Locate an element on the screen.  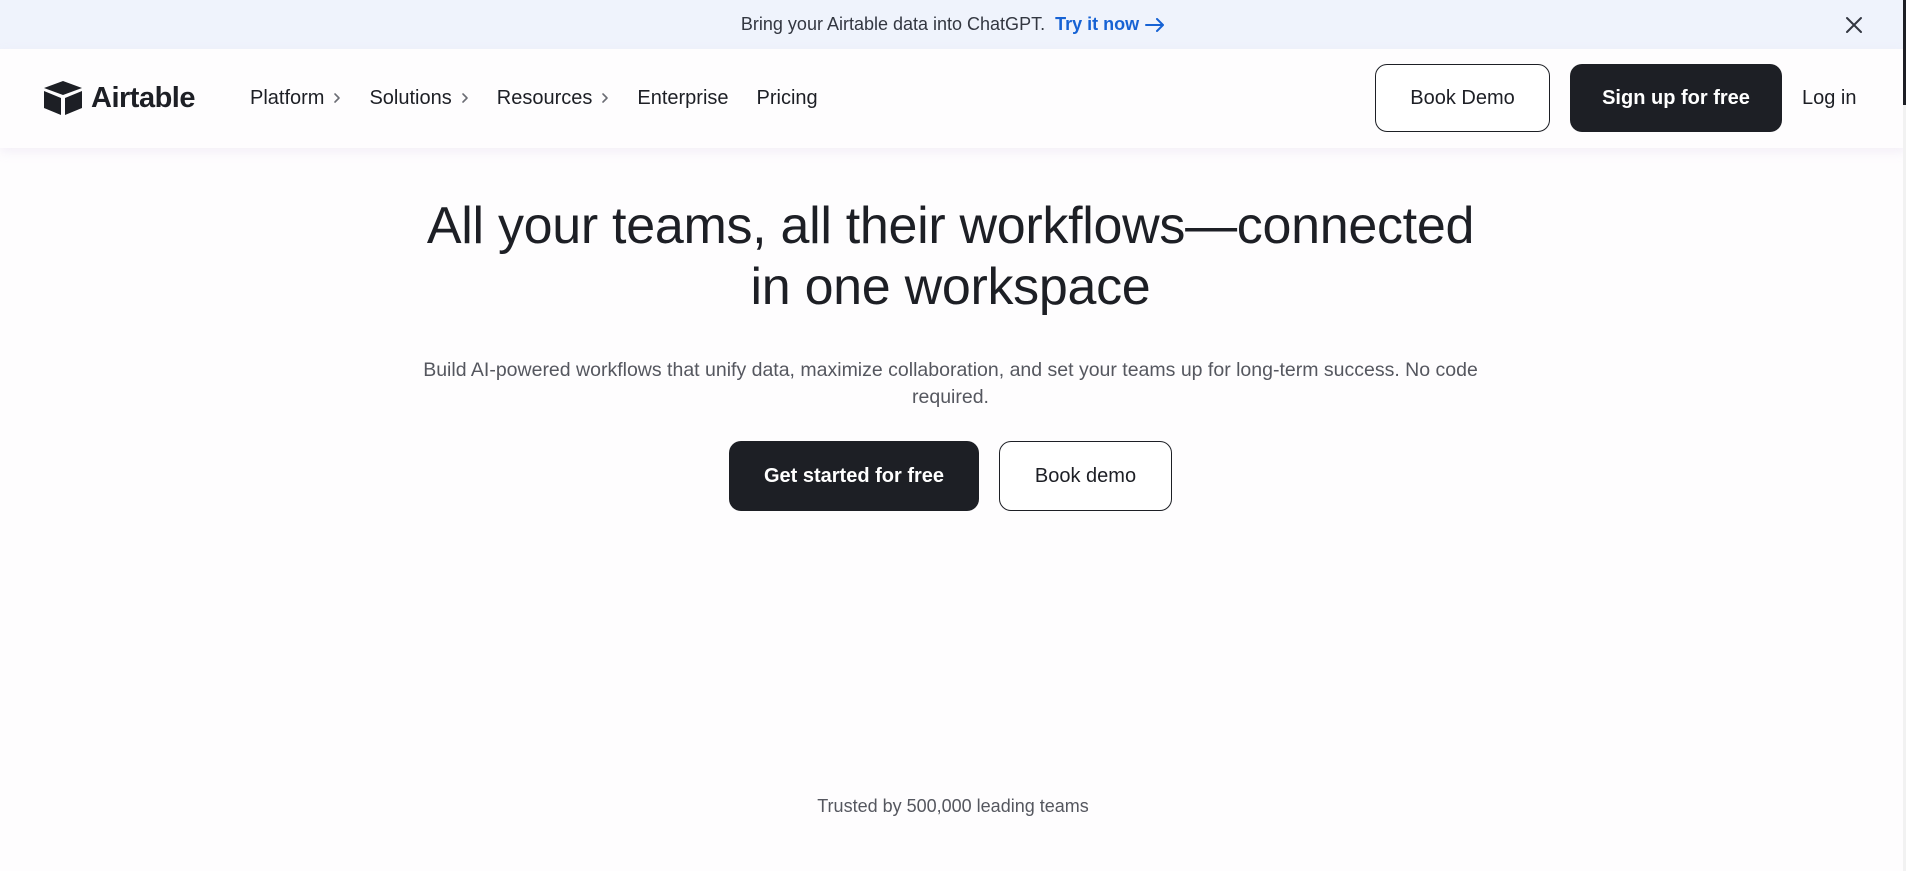
nav-pricing: Pricing is located at coordinates (787, 98).